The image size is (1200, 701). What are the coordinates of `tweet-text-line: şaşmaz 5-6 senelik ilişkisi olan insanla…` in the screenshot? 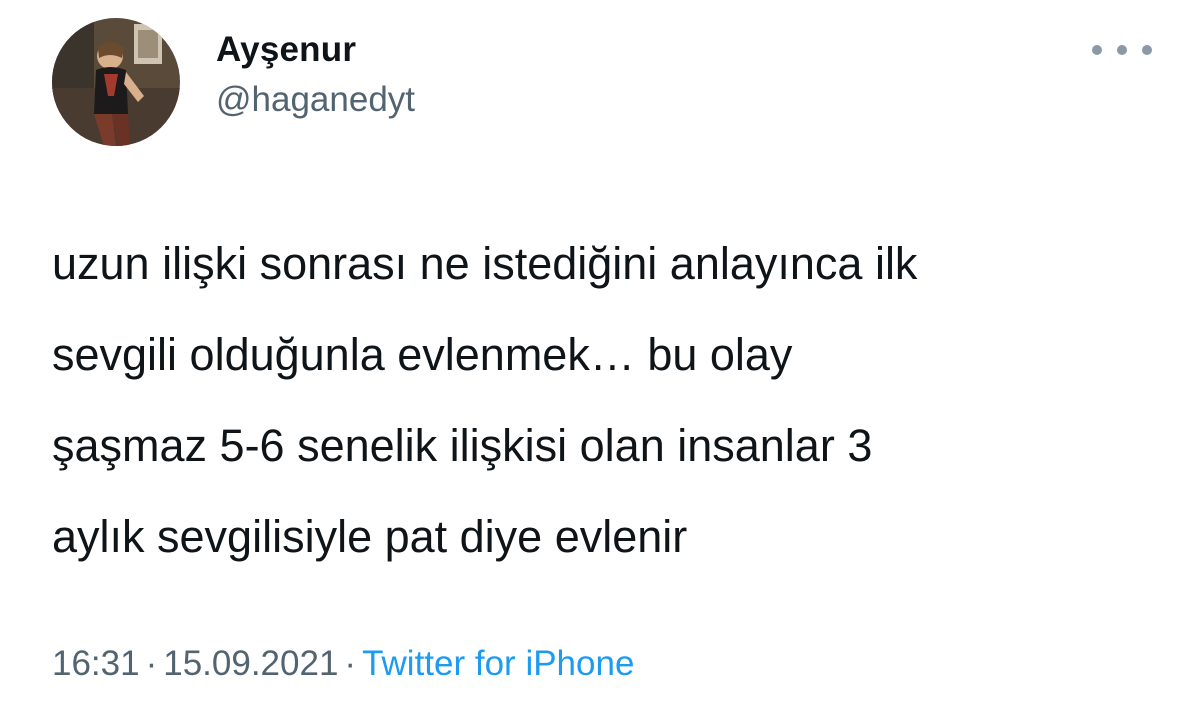 It's located at (462, 445).